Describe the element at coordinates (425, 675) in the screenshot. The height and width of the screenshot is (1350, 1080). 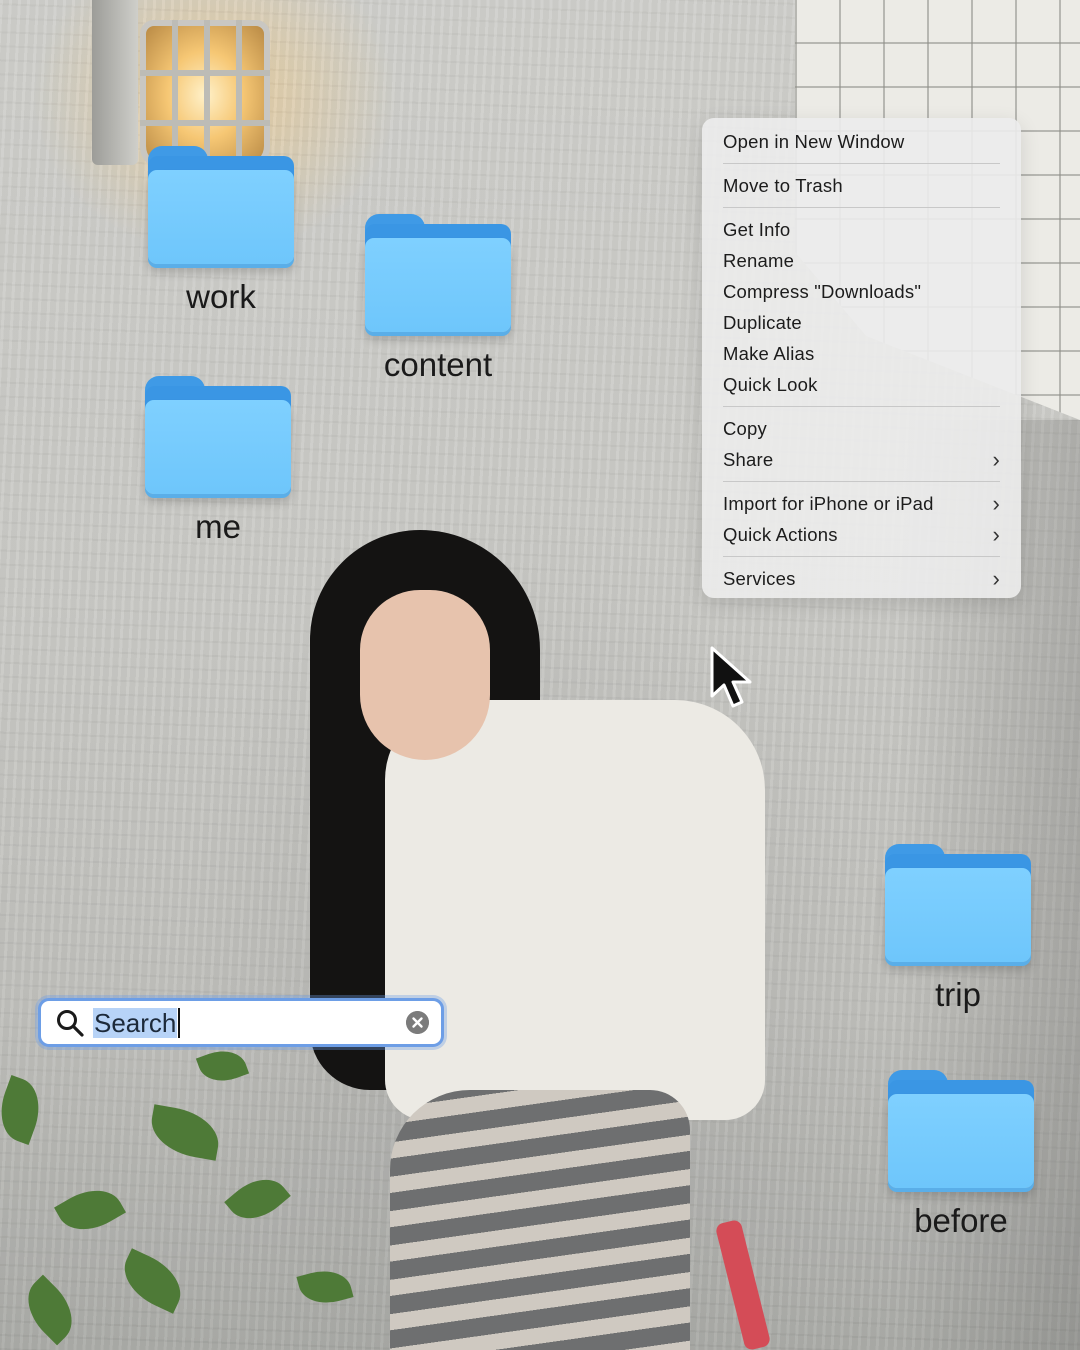
I see `person-face` at that location.